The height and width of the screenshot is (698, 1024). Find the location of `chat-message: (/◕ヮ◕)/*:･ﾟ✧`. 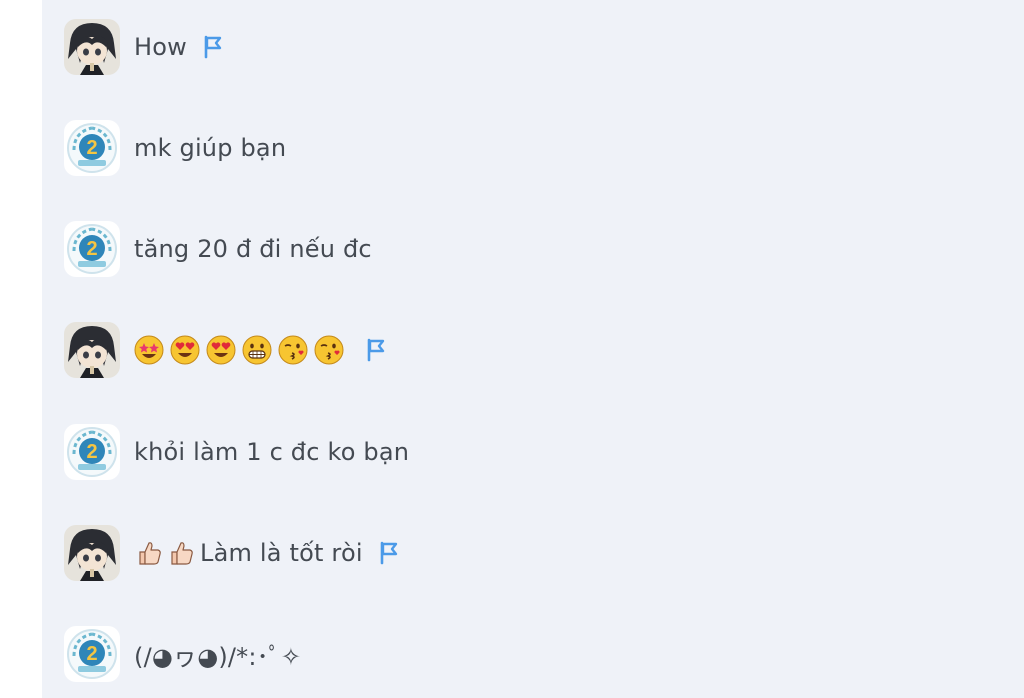

chat-message: (/◕ヮ◕)/*:･ﾟ✧ is located at coordinates (182, 654).